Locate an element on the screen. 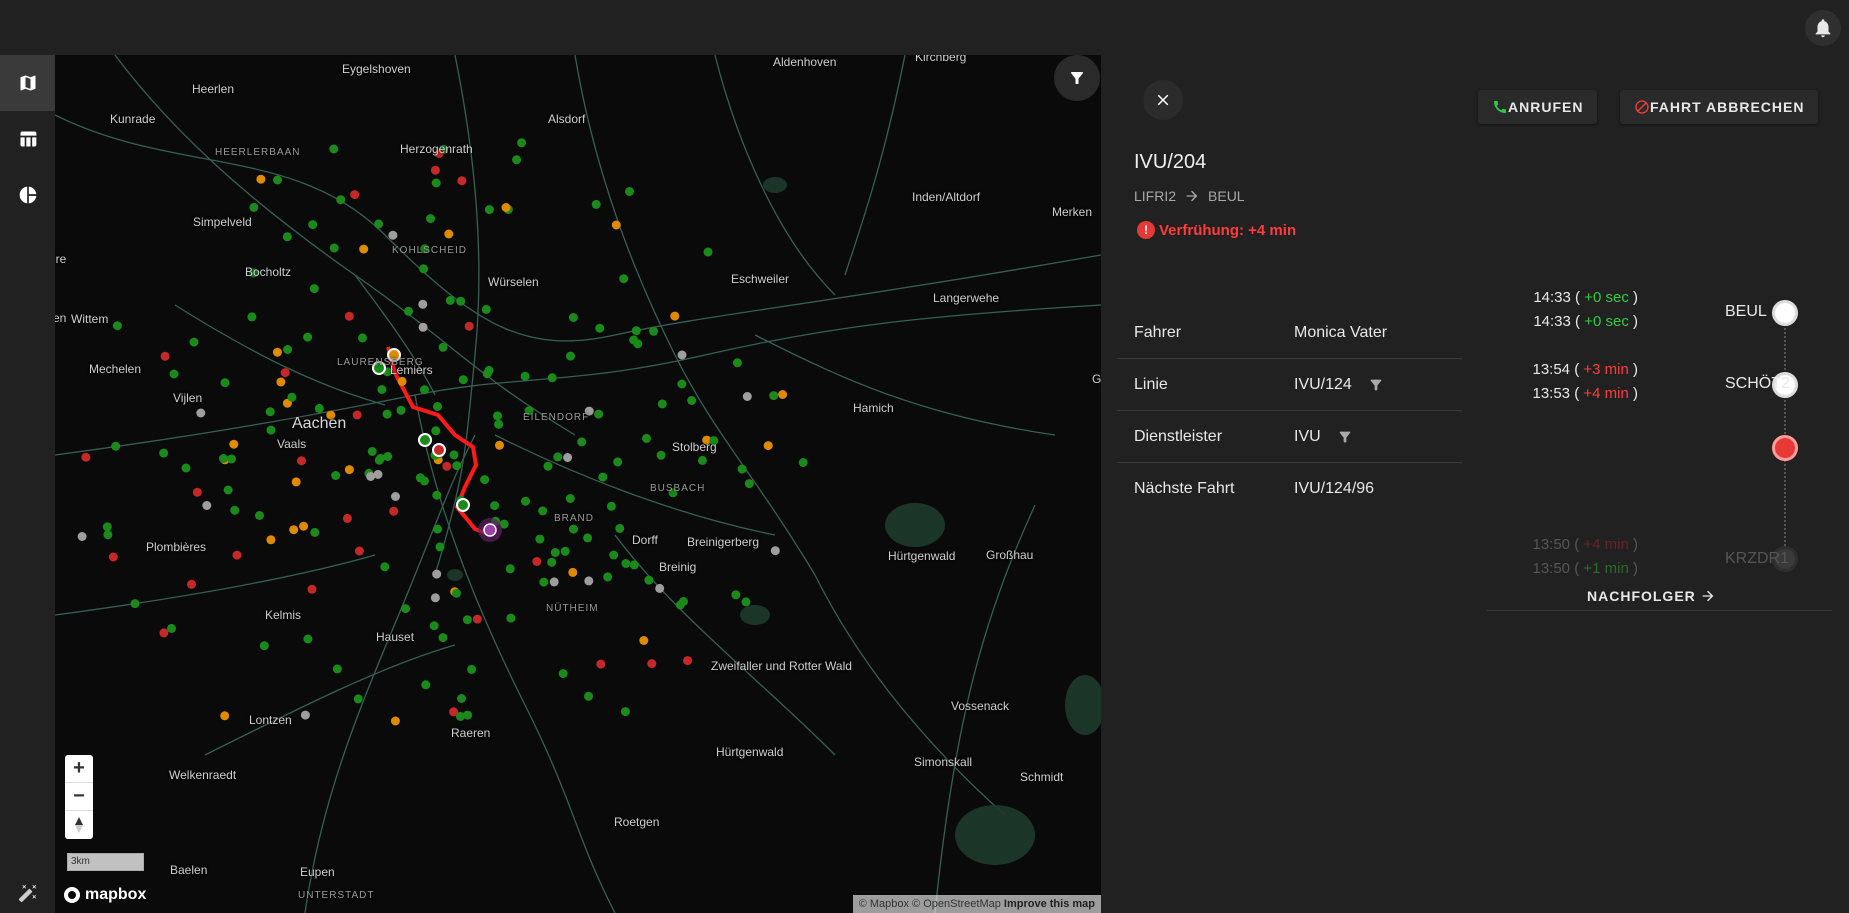  route-stop-marker is located at coordinates (425, 440).